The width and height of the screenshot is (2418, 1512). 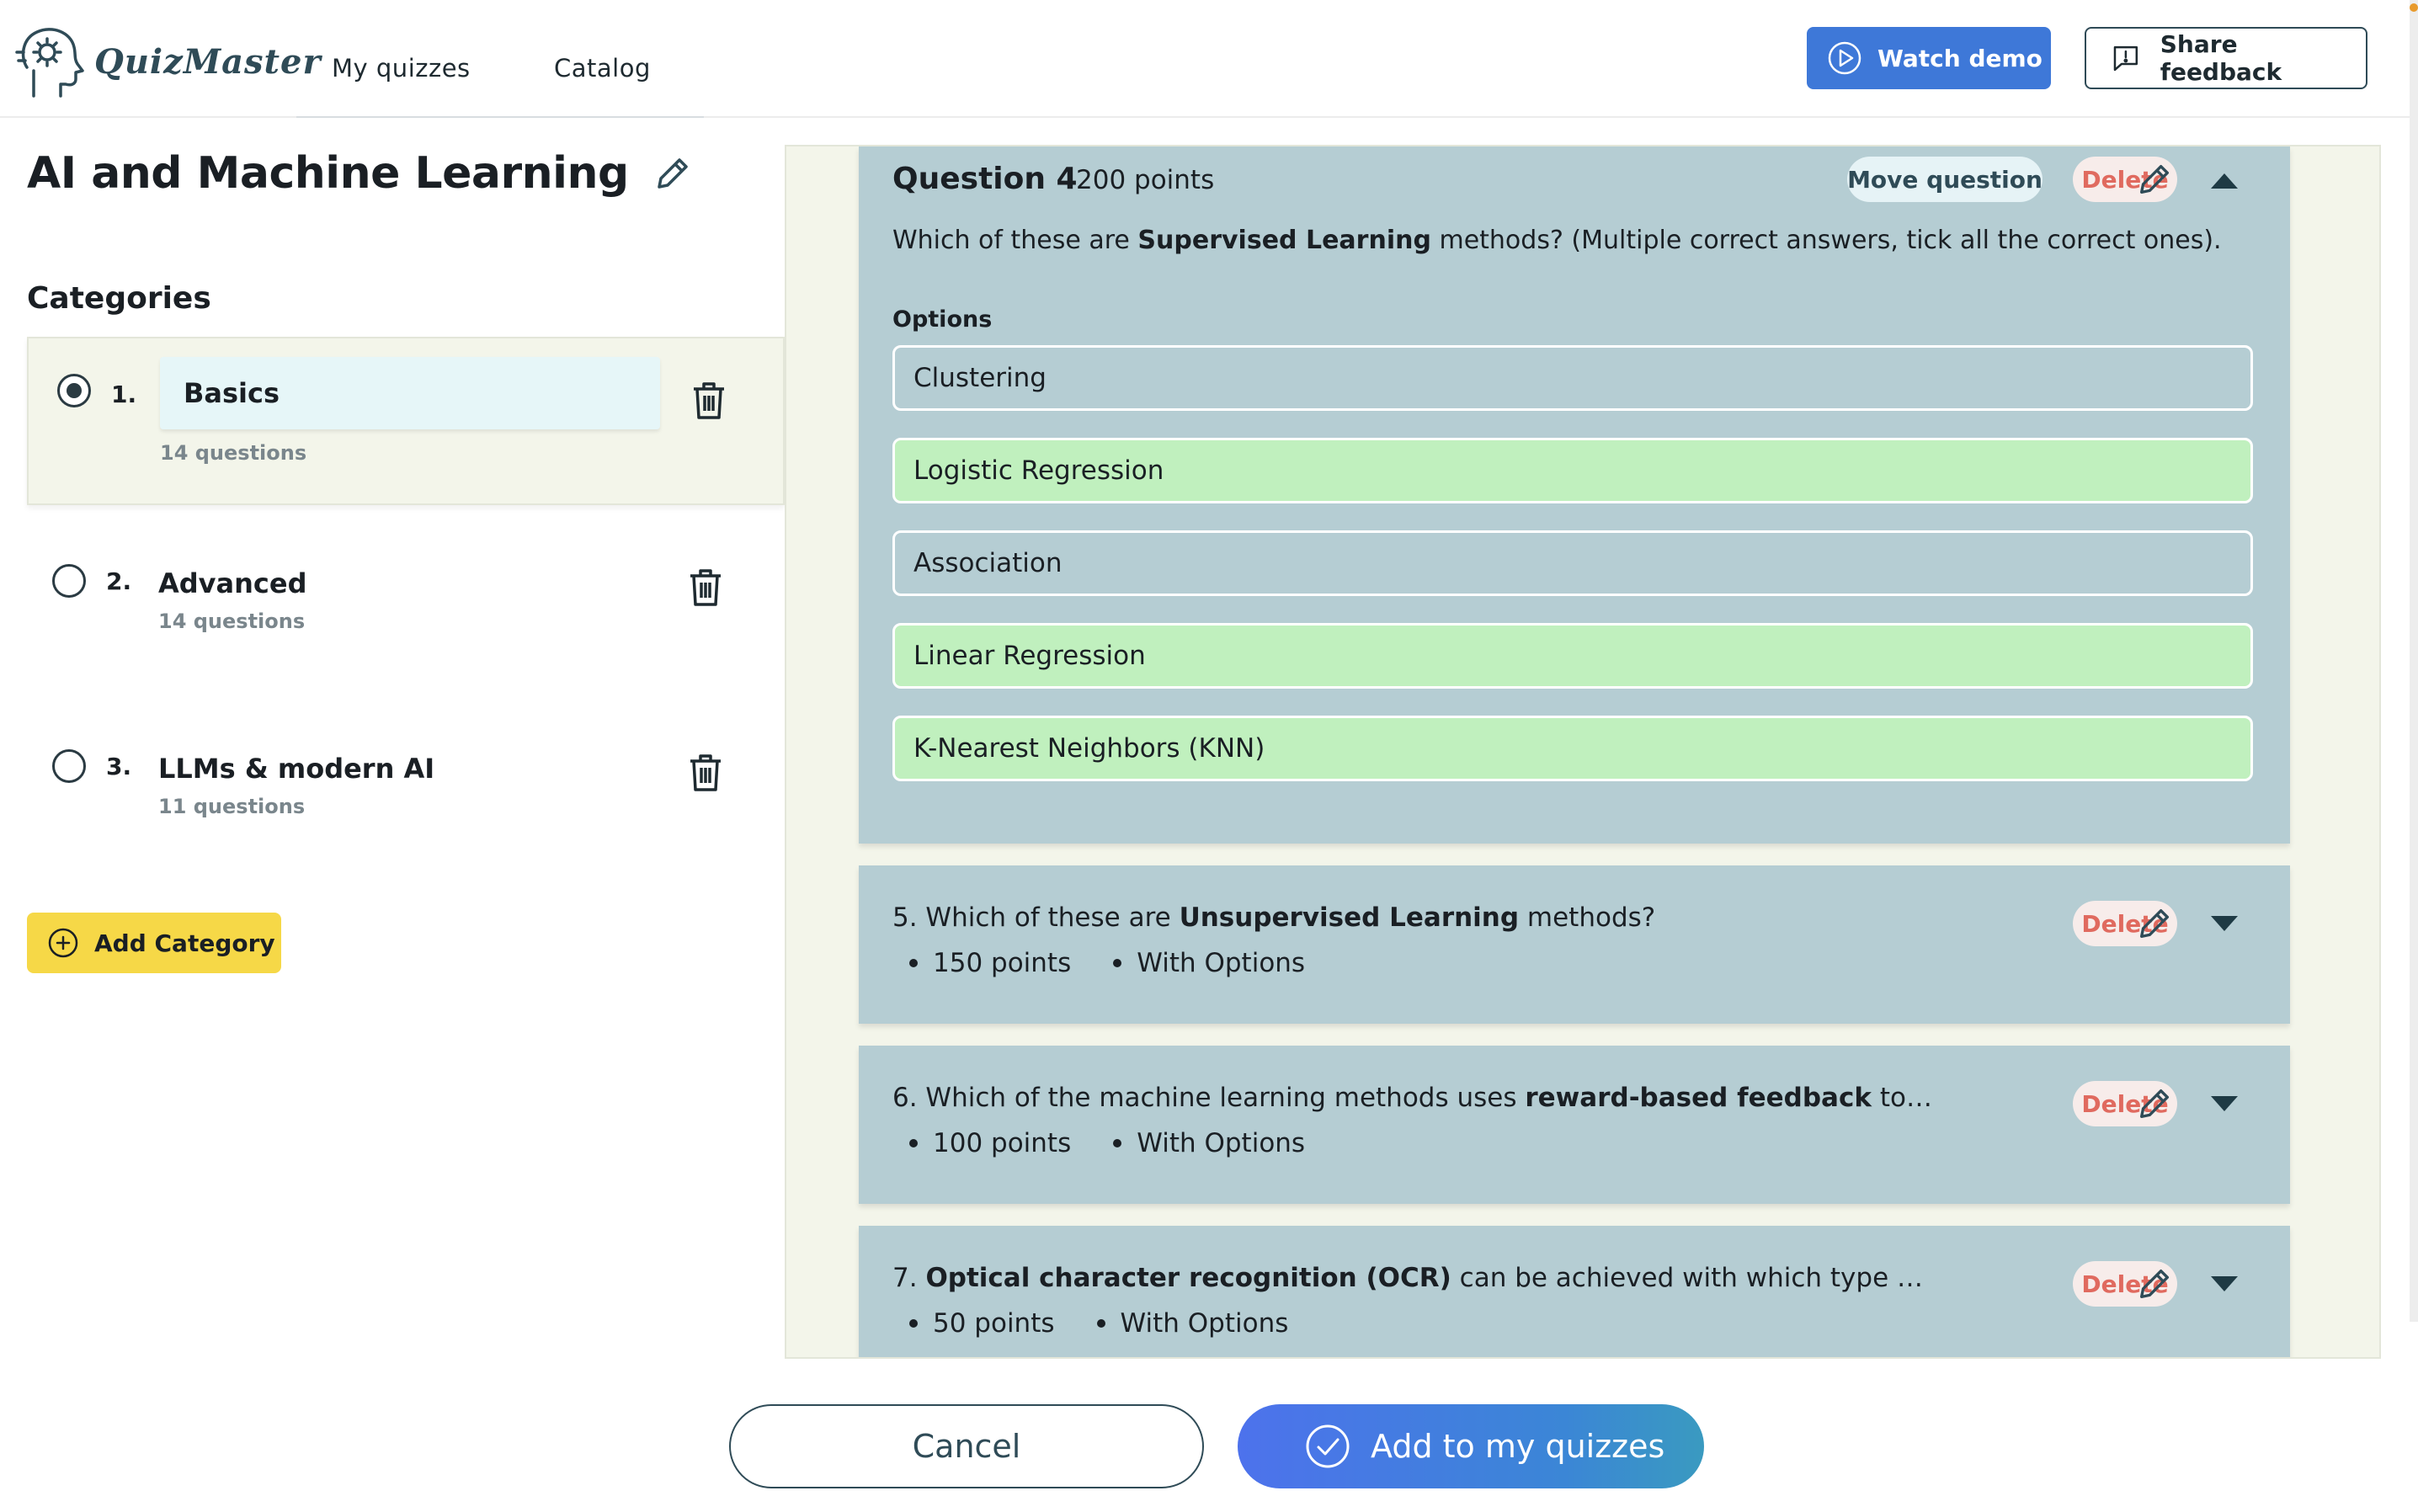 I want to click on quiz-title: AI and Machine Learning, so click(x=360, y=174).